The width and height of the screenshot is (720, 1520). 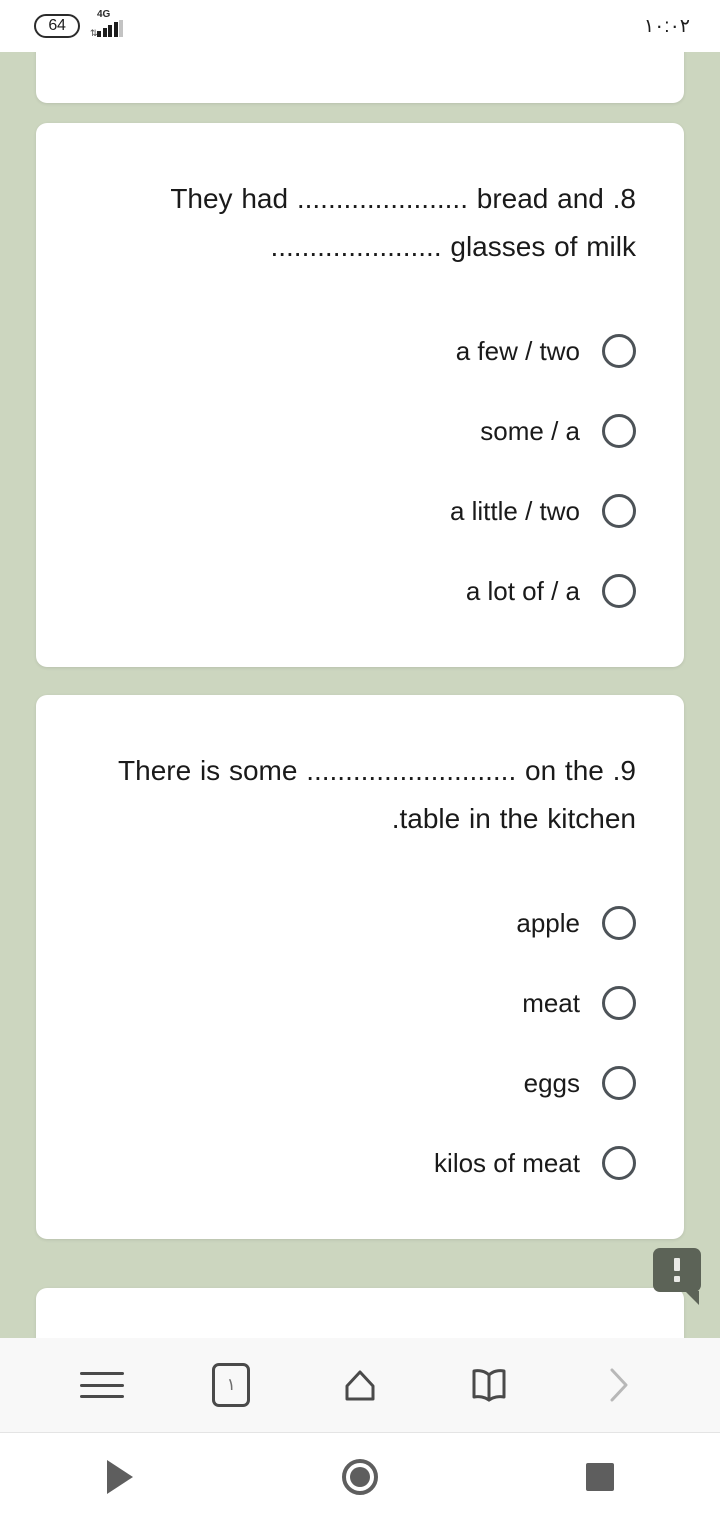 What do you see at coordinates (360, 26) in the screenshot?
I see `status-bar: 64 4G ⇅ ١٠:٠٢` at bounding box center [360, 26].